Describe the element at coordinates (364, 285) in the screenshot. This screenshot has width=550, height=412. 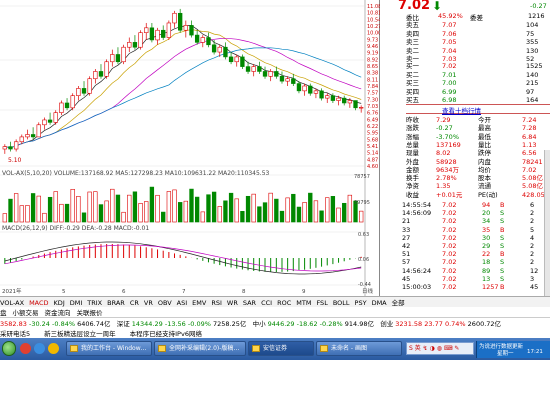
I see `macd-axis-label: -0.44` at that location.